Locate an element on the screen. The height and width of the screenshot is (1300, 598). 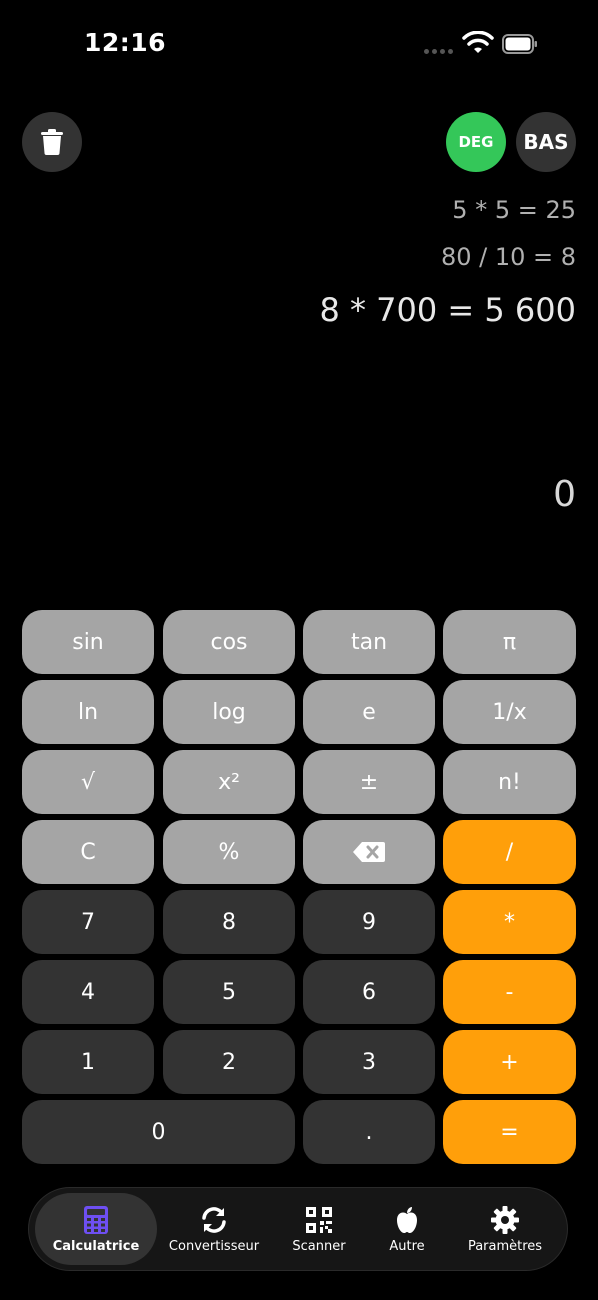
pi-key: π is located at coordinates (509, 642).